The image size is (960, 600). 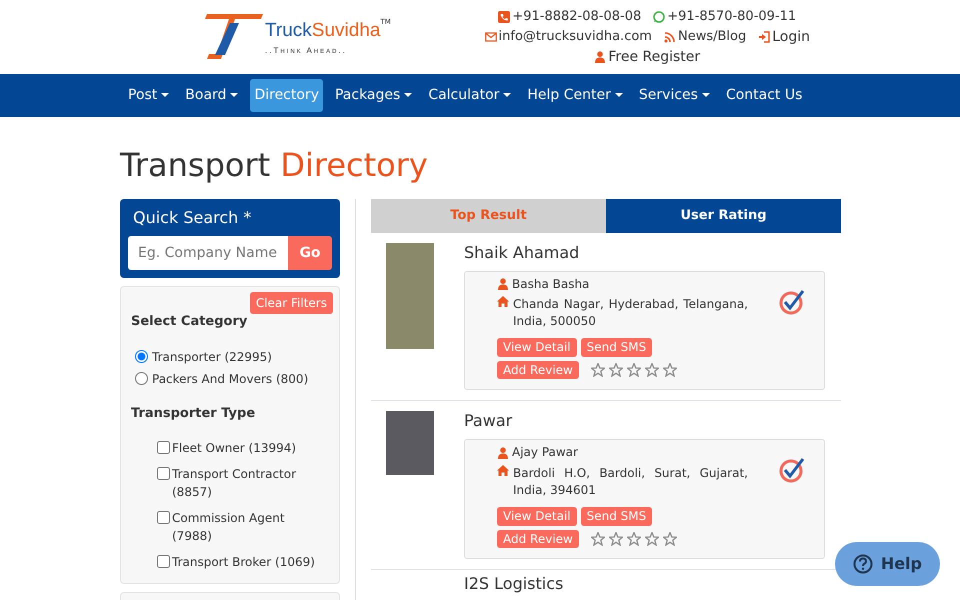 I want to click on page-title: Transport Directory, so click(x=274, y=165).